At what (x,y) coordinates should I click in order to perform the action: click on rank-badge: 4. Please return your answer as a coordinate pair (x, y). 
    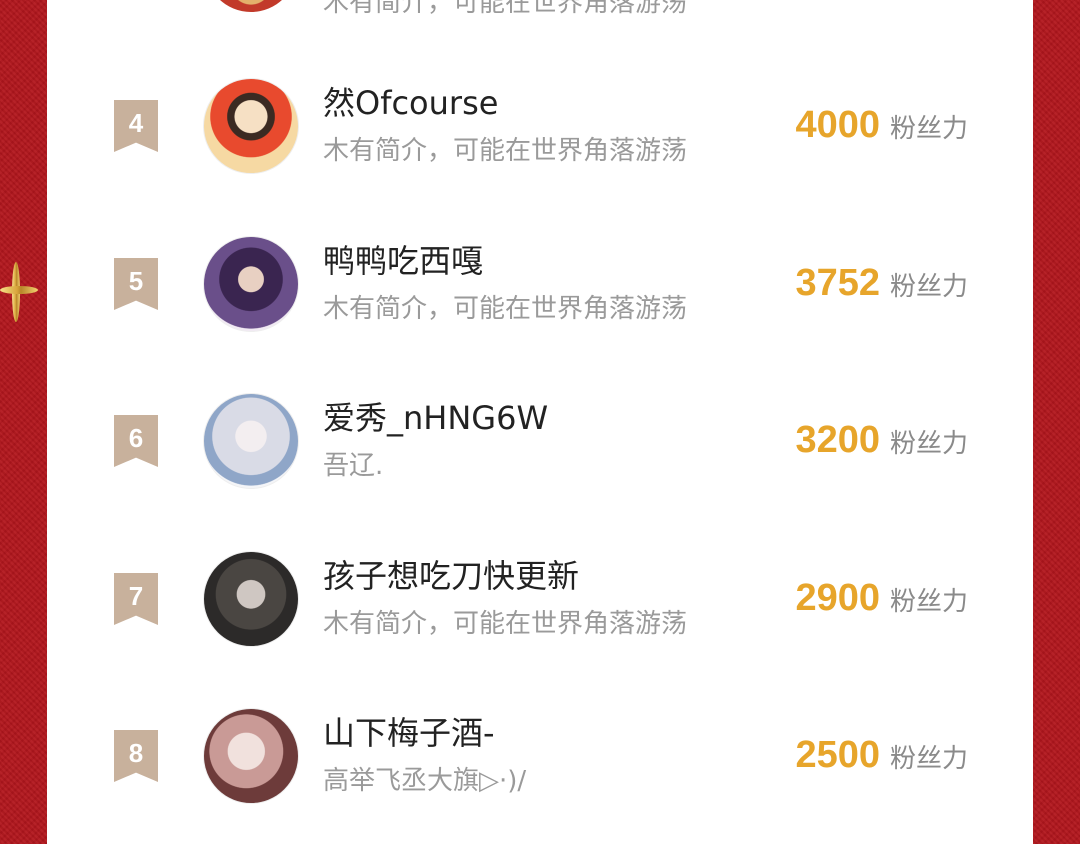
    Looking at the image, I should click on (136, 126).